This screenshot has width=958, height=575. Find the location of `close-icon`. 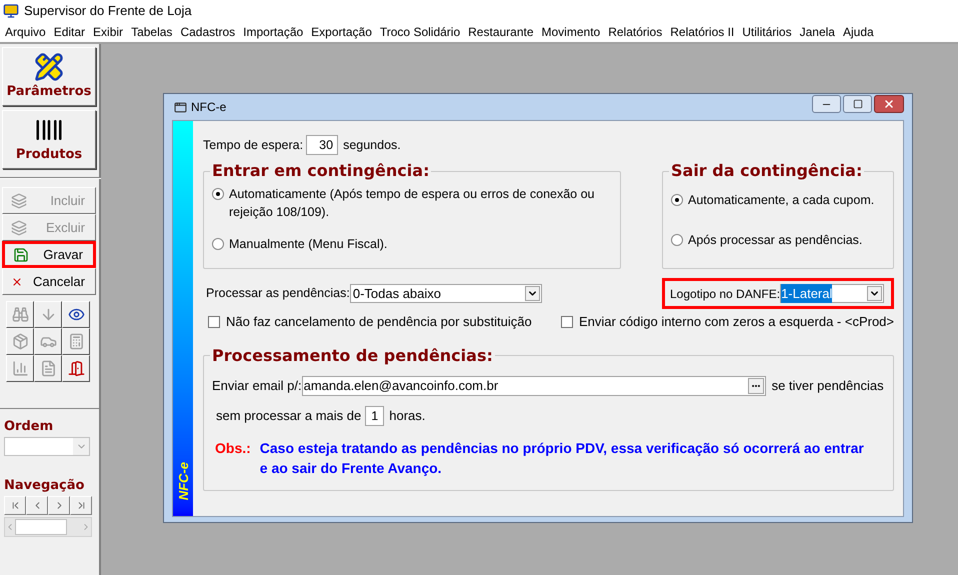

close-icon is located at coordinates (889, 104).